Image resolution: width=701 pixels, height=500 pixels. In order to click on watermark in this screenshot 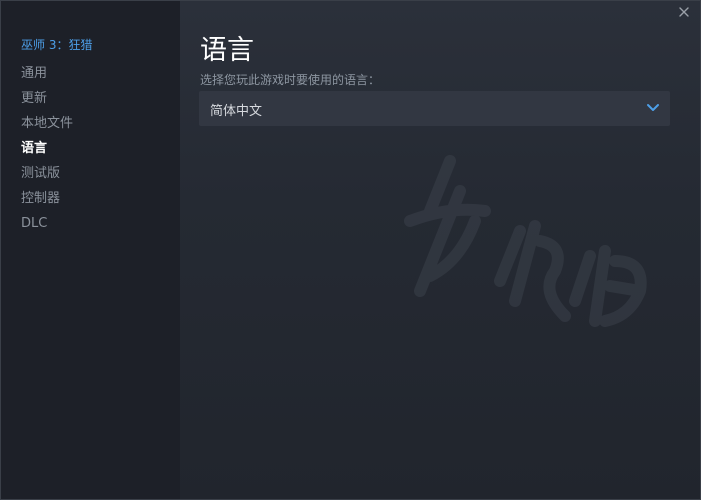, I will do `click(525, 241)`.